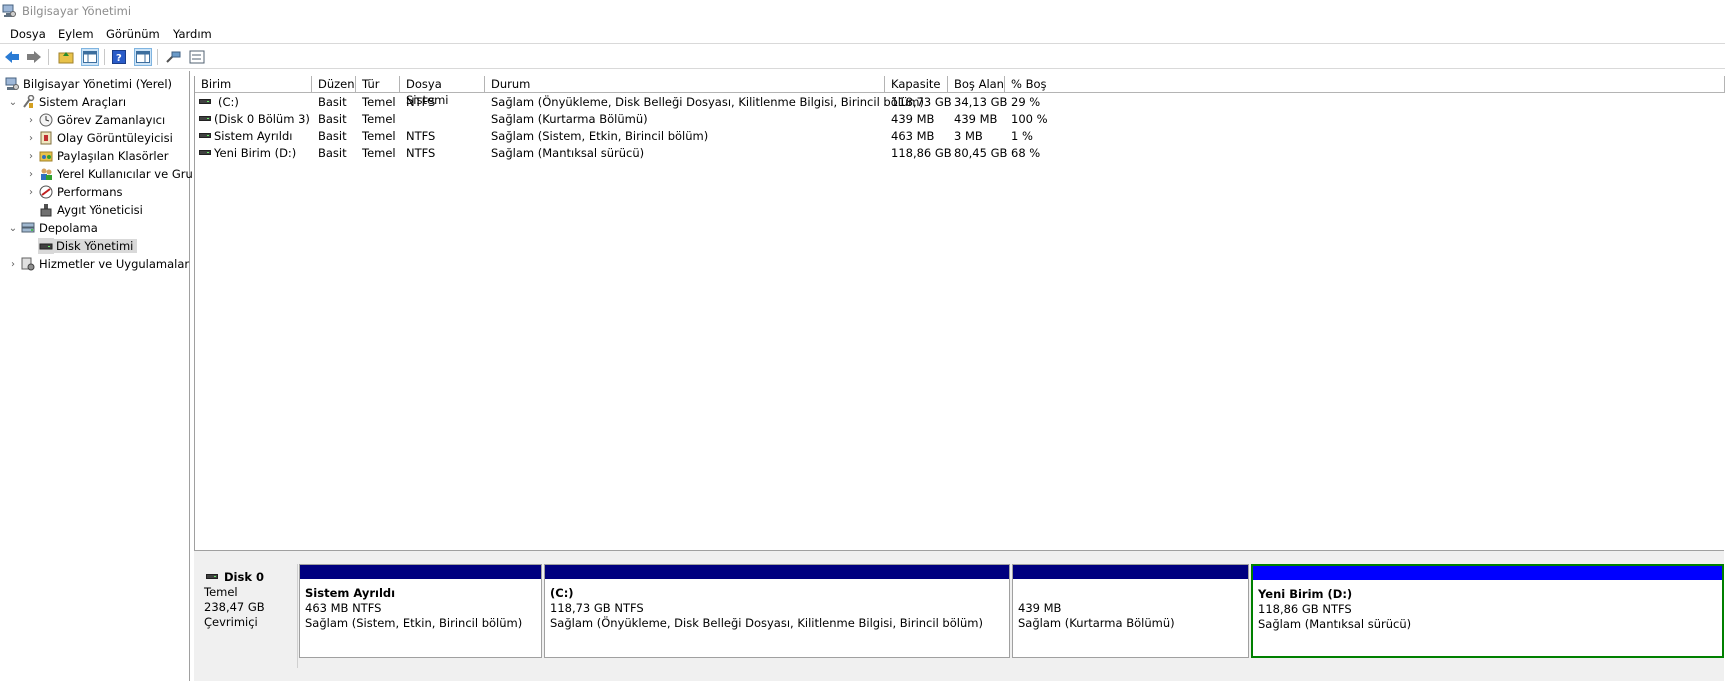 Image resolution: width=1725 pixels, height=681 pixels. What do you see at coordinates (219, 102) in the screenshot?
I see `table-row: (C:)` at bounding box center [219, 102].